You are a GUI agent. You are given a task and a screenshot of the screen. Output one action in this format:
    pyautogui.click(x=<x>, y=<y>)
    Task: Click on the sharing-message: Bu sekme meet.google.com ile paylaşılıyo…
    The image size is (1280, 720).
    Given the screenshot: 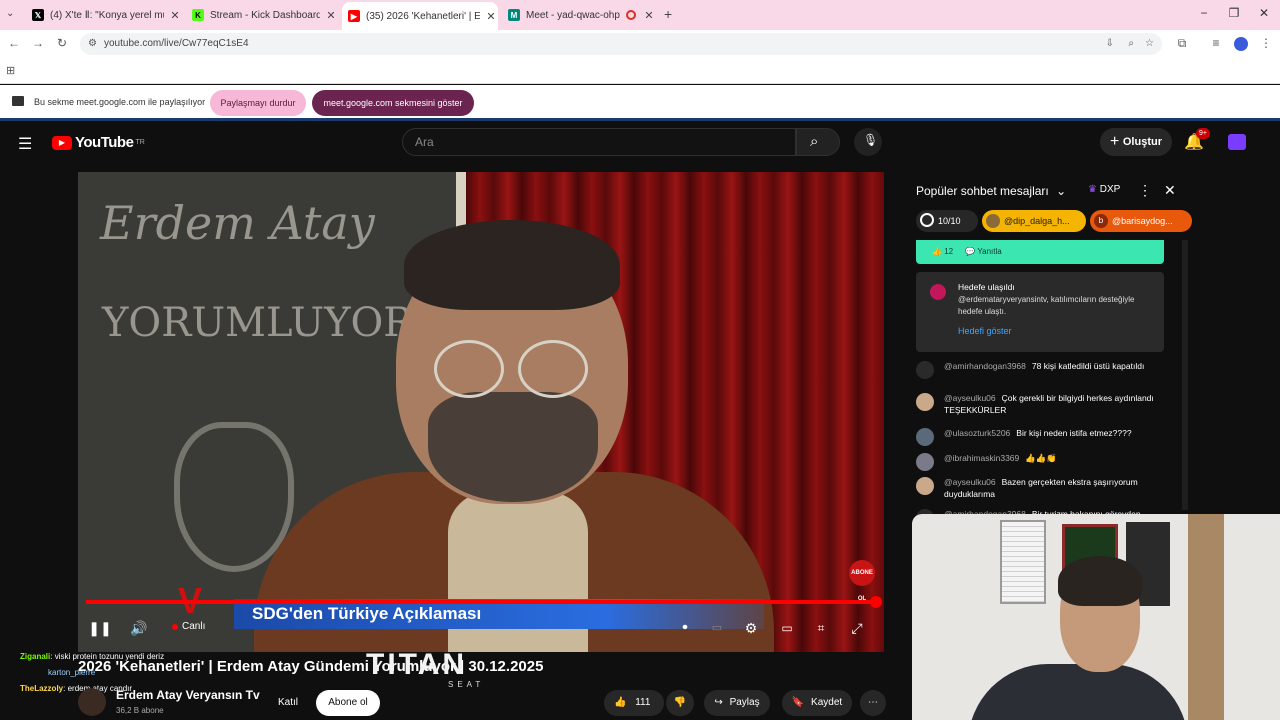 What is the action you would take?
    pyautogui.click(x=120, y=102)
    